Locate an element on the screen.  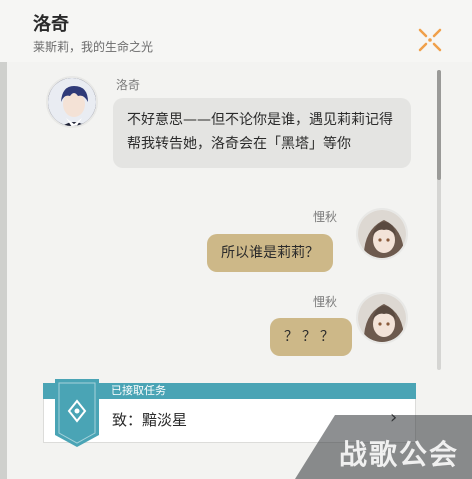
sender-name: 洛奇 is located at coordinates (128, 85).